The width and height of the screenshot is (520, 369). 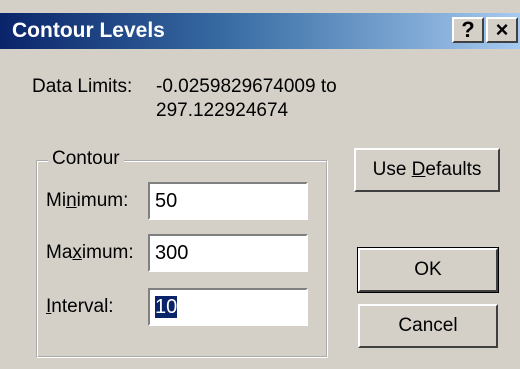 What do you see at coordinates (87, 200) in the screenshot?
I see `minimum-label: Minimum:` at bounding box center [87, 200].